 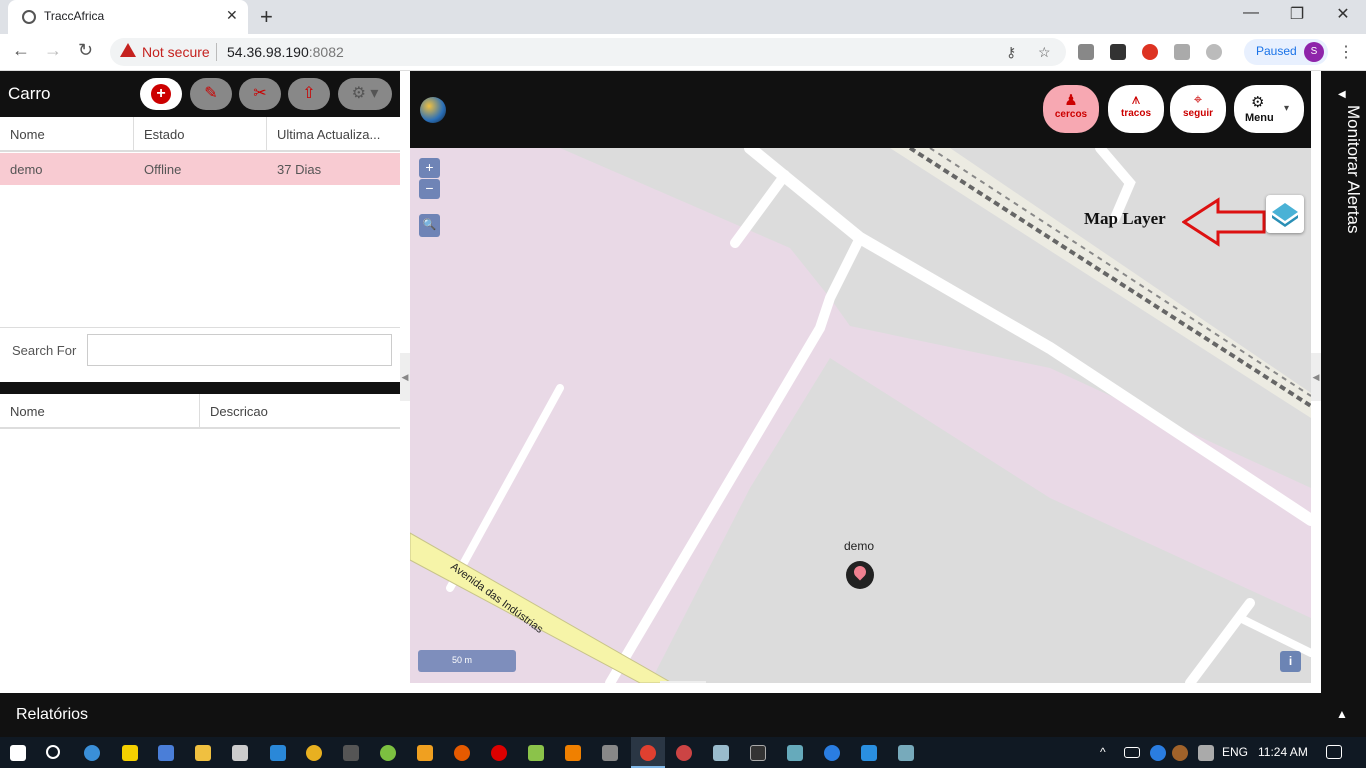 What do you see at coordinates (1136, 109) in the screenshot?
I see `tracos-button: ⩚ tracos` at bounding box center [1136, 109].